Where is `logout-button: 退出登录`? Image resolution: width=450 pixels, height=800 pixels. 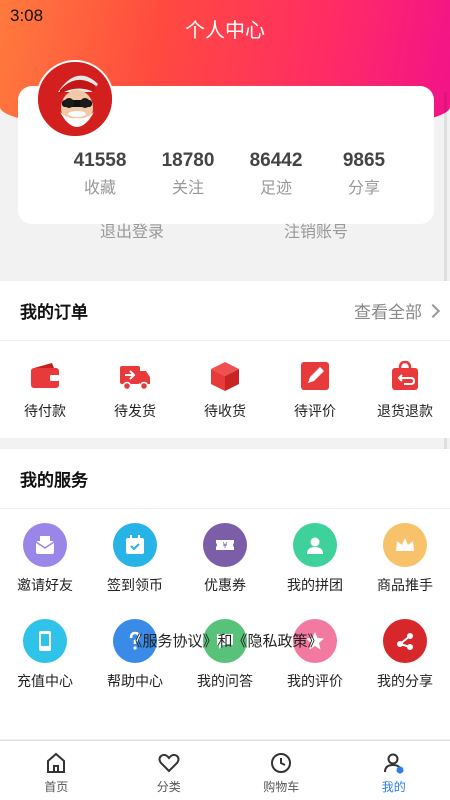 logout-button: 退出登录 is located at coordinates (132, 230).